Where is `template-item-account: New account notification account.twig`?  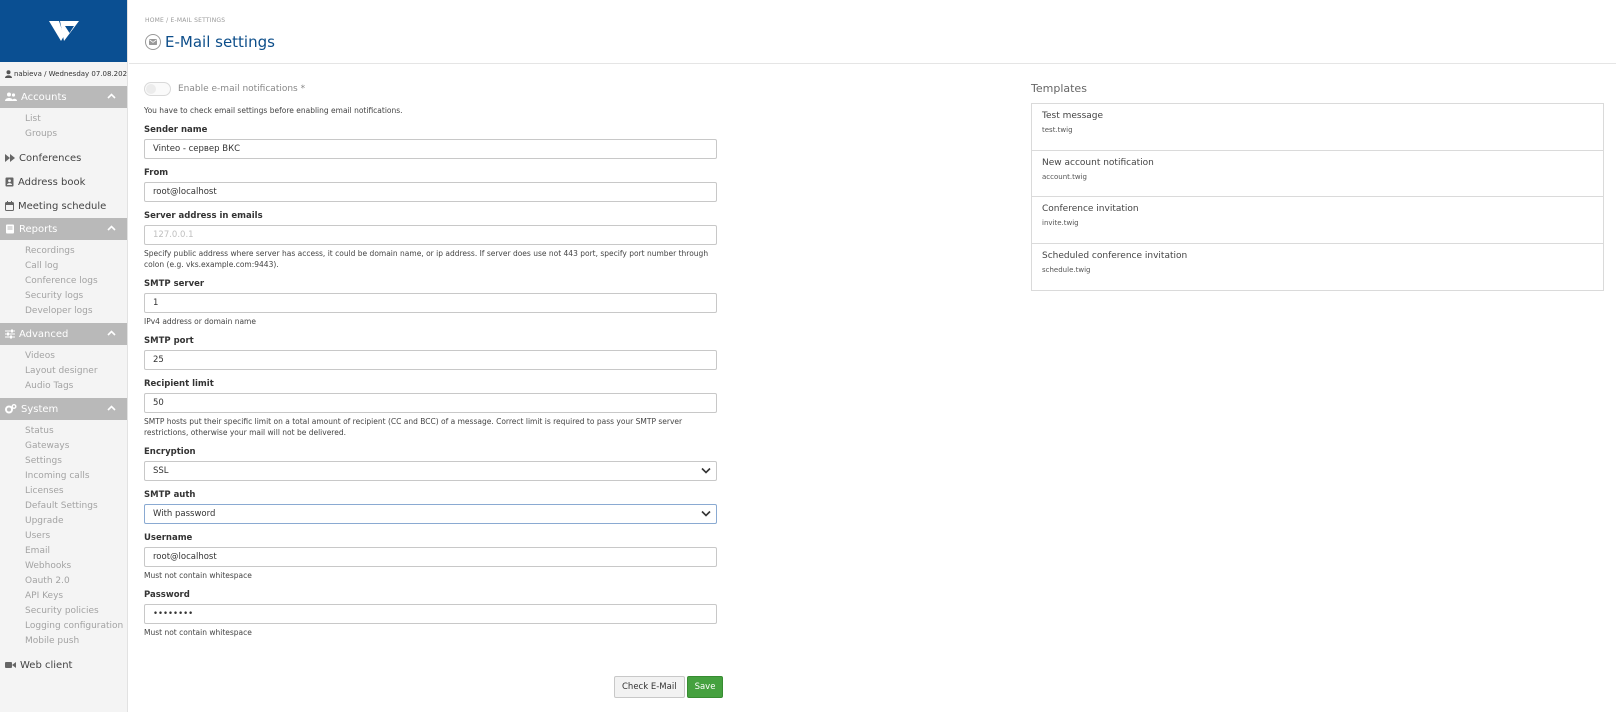 template-item-account: New account notification account.twig is located at coordinates (1317, 174).